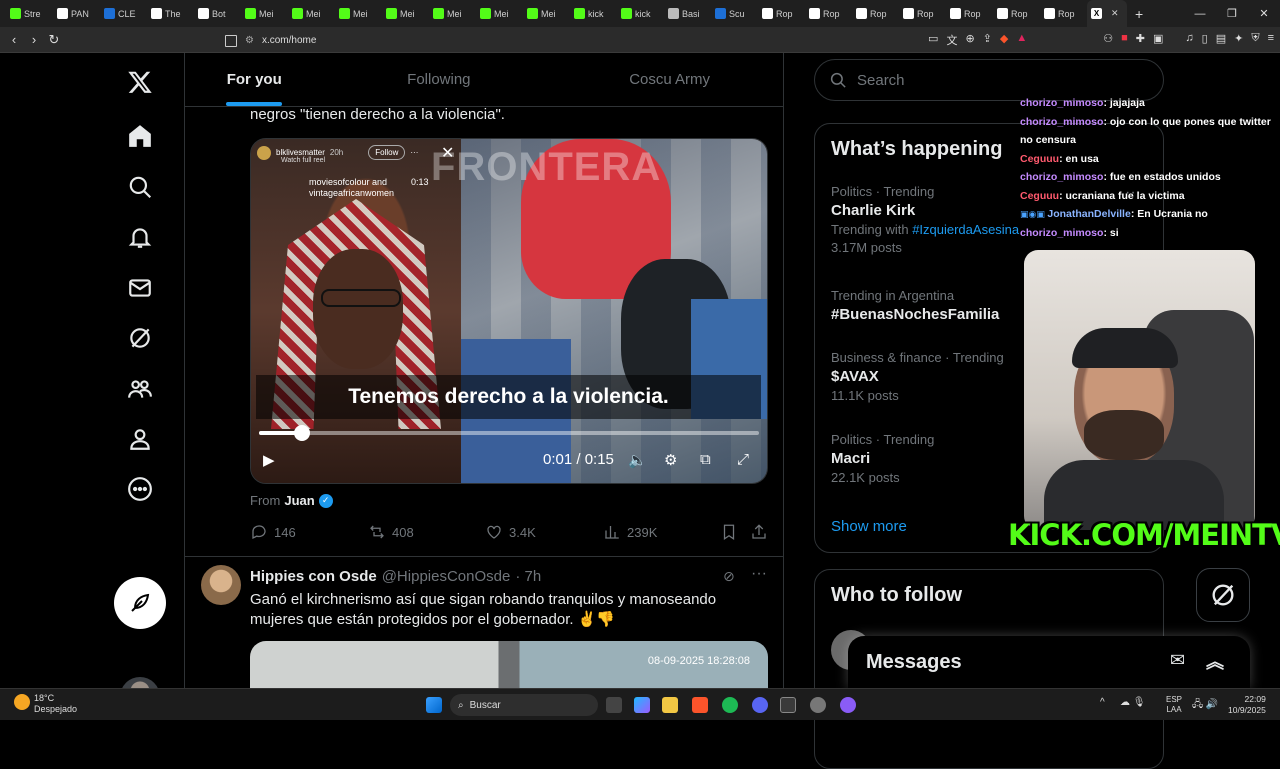  What do you see at coordinates (140, 237) in the screenshot?
I see `notifications-bell-icon` at bounding box center [140, 237].